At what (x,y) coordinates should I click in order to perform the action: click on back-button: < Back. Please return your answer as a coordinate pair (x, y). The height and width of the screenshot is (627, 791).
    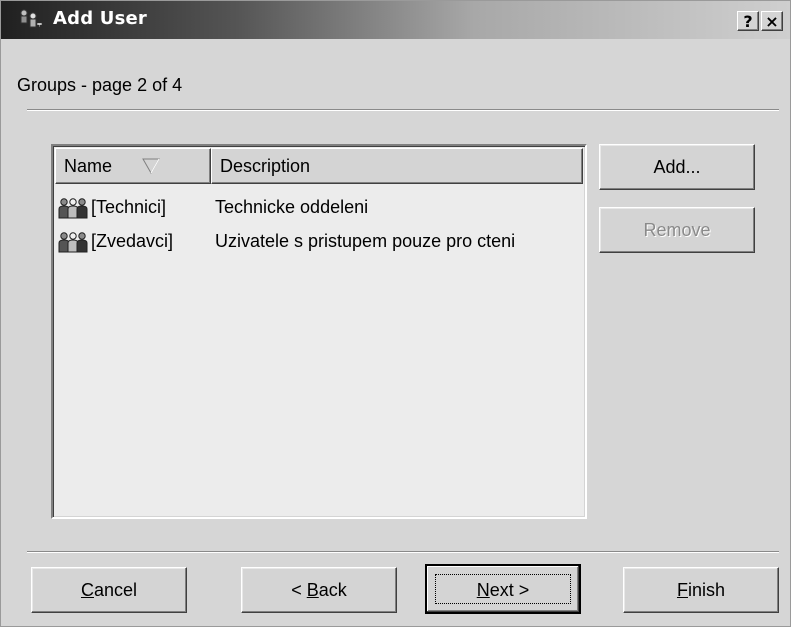
    Looking at the image, I should click on (319, 590).